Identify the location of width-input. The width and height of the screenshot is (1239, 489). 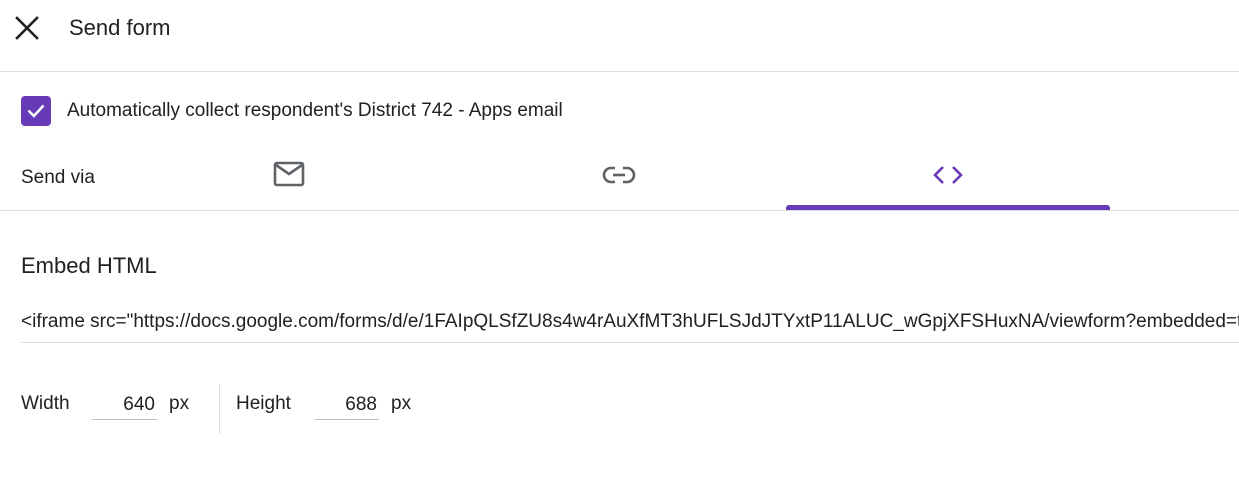
(124, 405).